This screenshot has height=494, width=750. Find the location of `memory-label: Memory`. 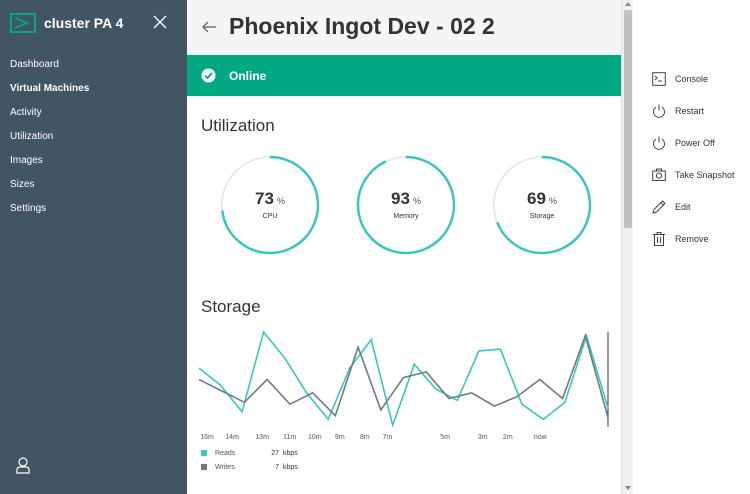

memory-label: Memory is located at coordinates (406, 216).